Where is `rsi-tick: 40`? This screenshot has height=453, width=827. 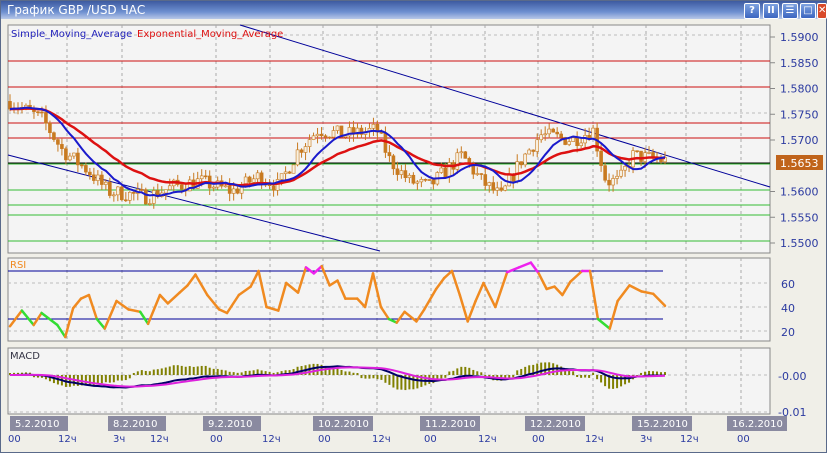 rsi-tick: 40 is located at coordinates (788, 308).